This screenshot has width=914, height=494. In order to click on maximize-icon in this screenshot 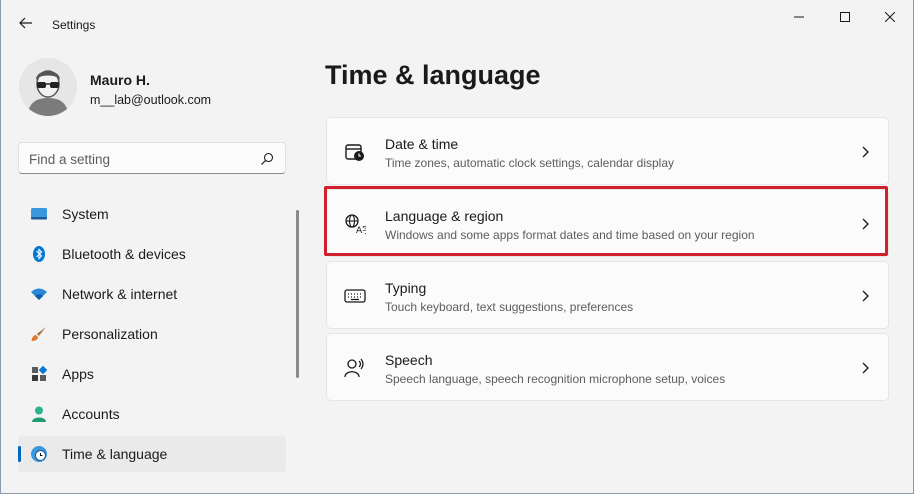, I will do `click(845, 17)`.